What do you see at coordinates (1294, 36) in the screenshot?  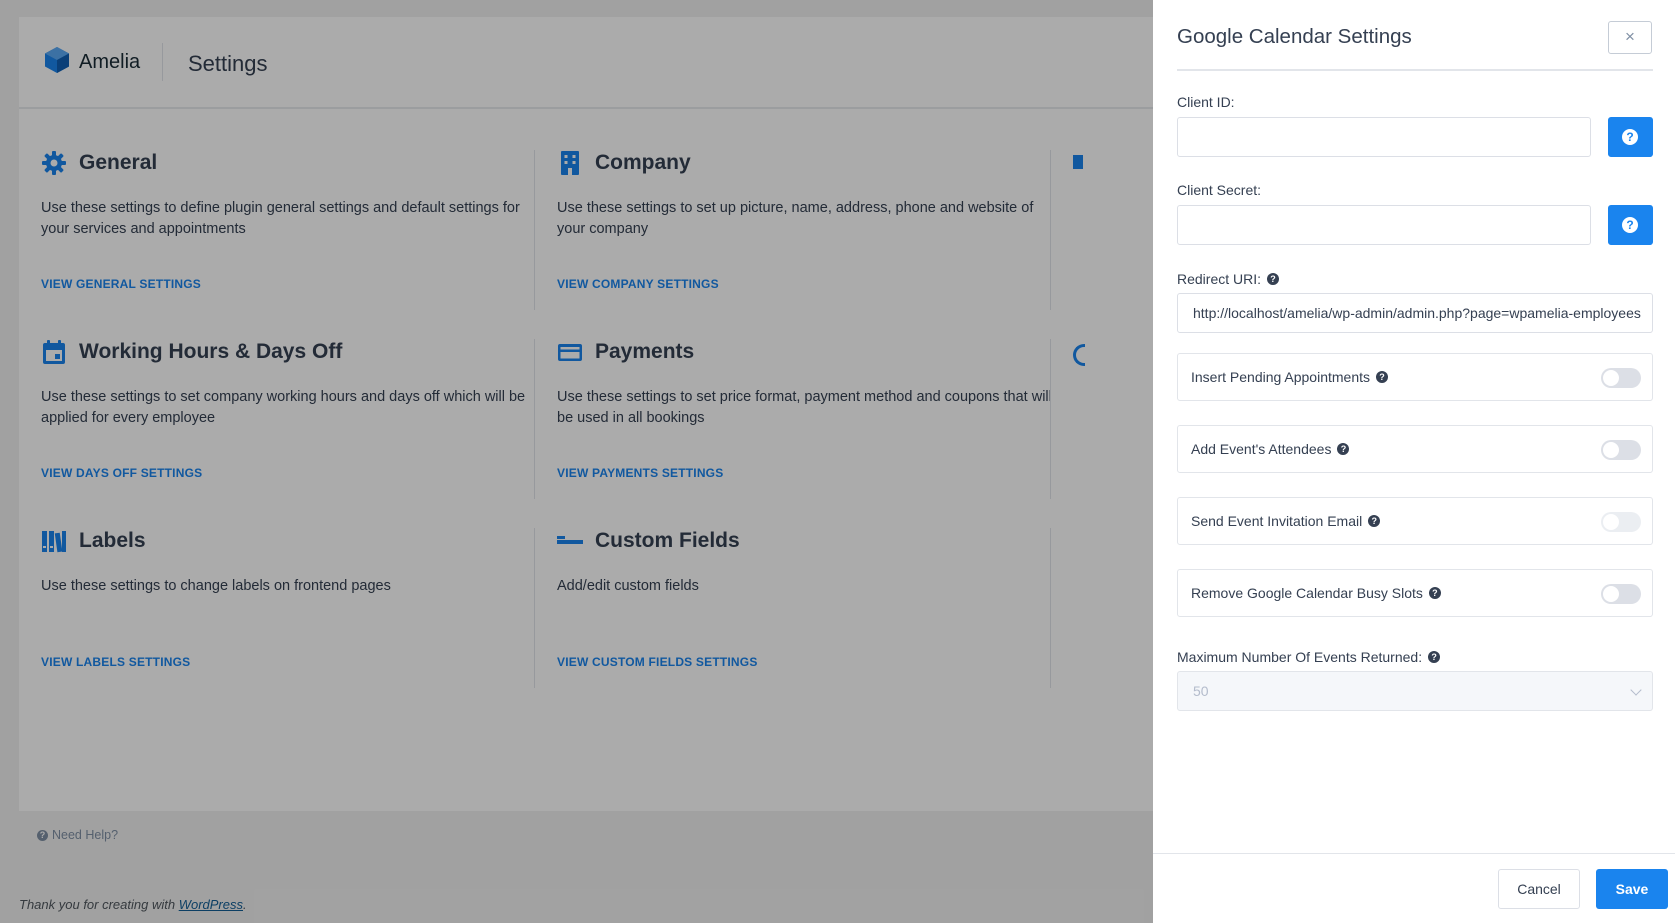 I see `panel-title: Google Calendar Settings` at bounding box center [1294, 36].